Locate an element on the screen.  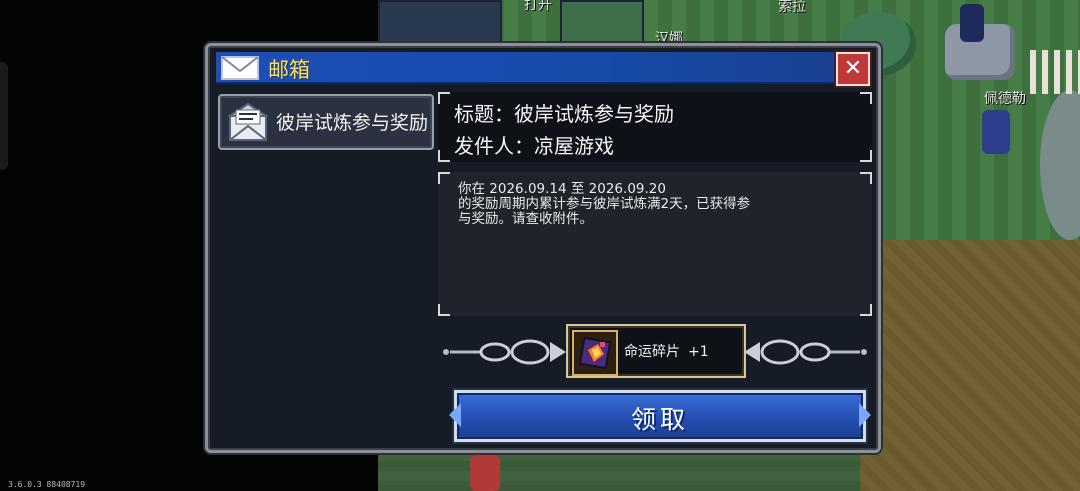
mail-title: 标题：彼岸试炼参与奖励 is located at coordinates (564, 114).